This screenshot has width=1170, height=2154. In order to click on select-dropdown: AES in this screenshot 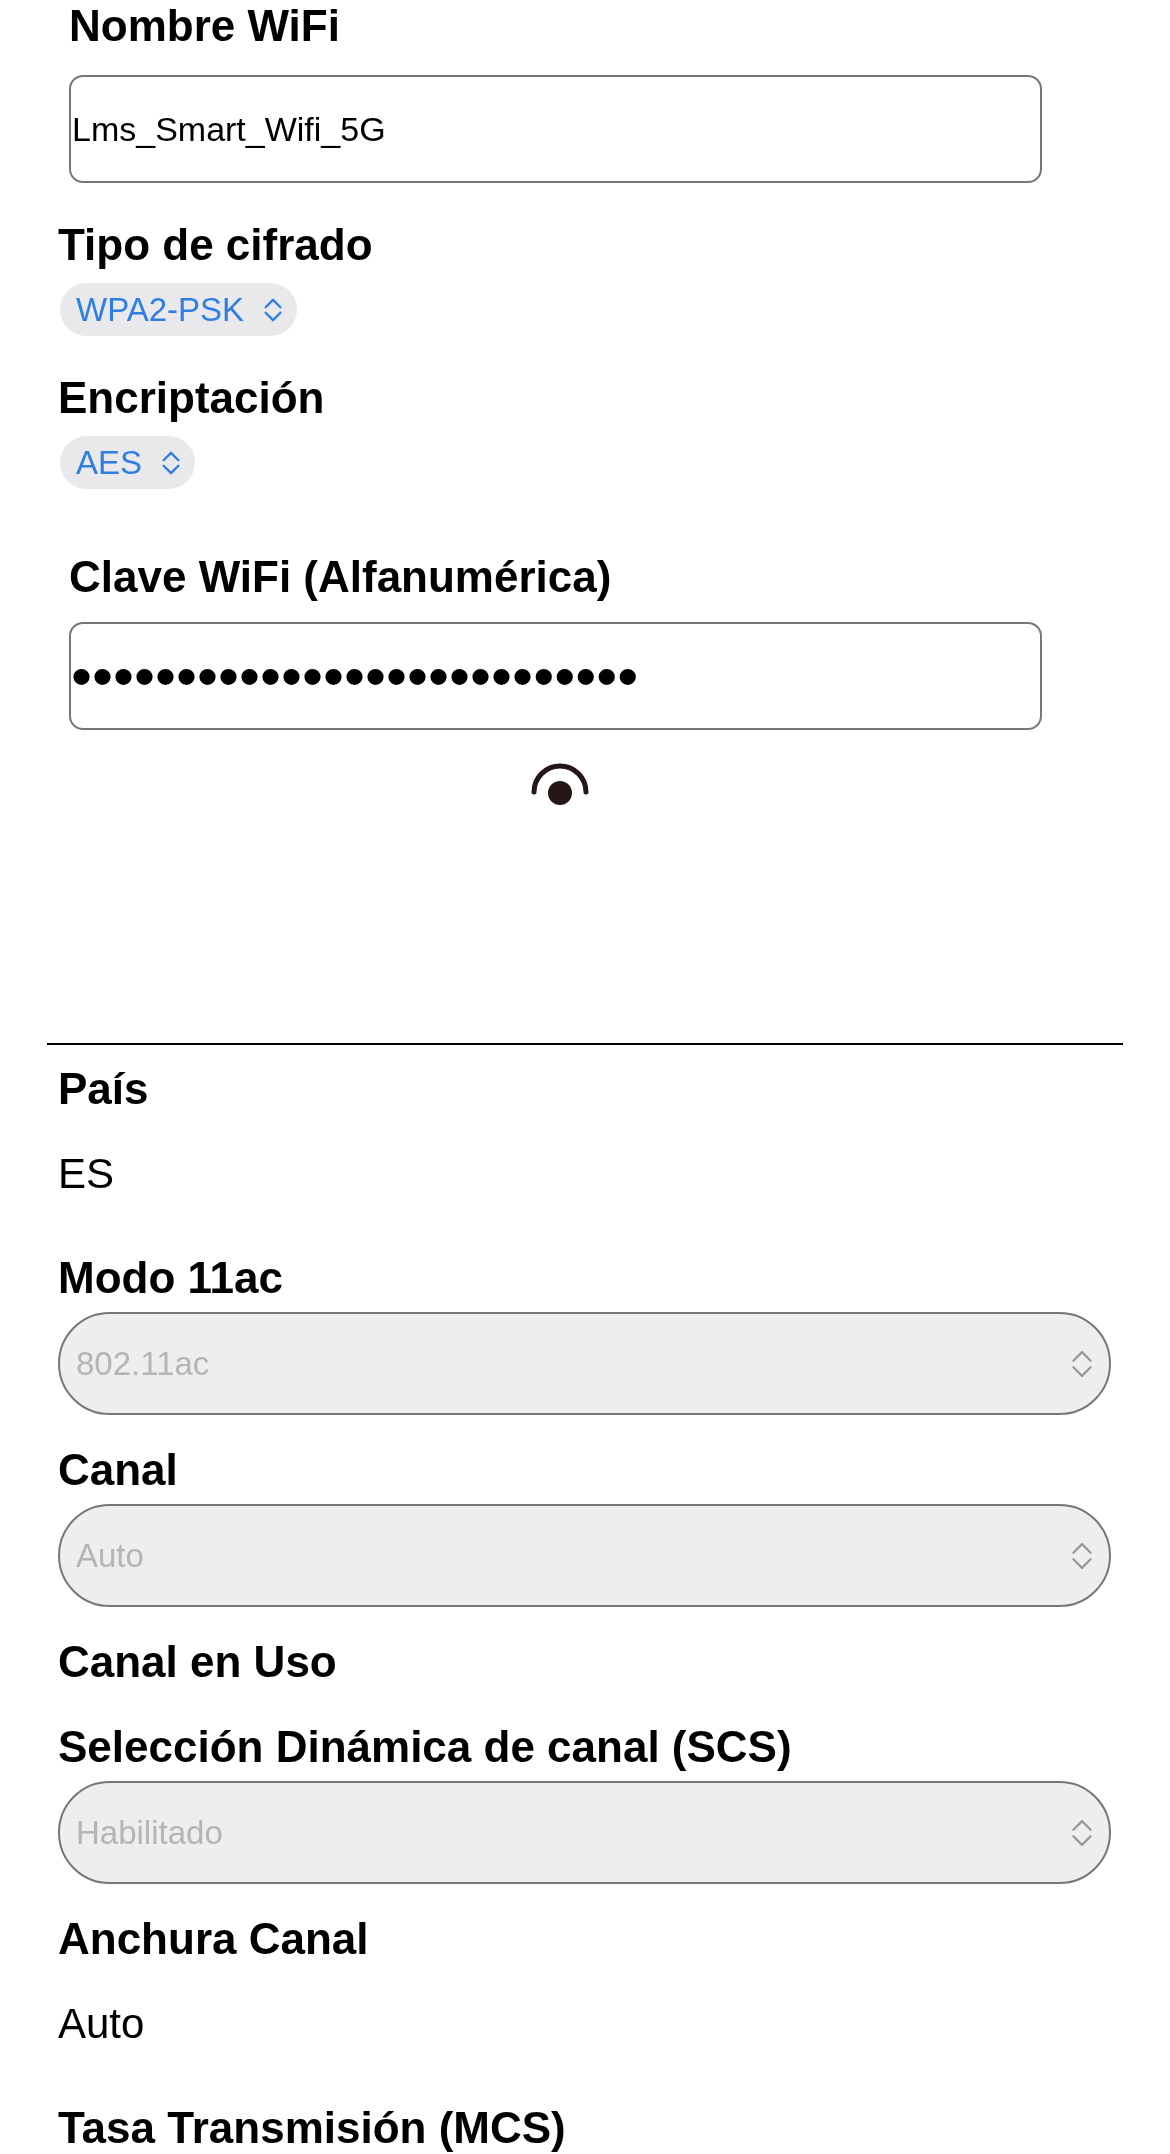, I will do `click(128, 462)`.